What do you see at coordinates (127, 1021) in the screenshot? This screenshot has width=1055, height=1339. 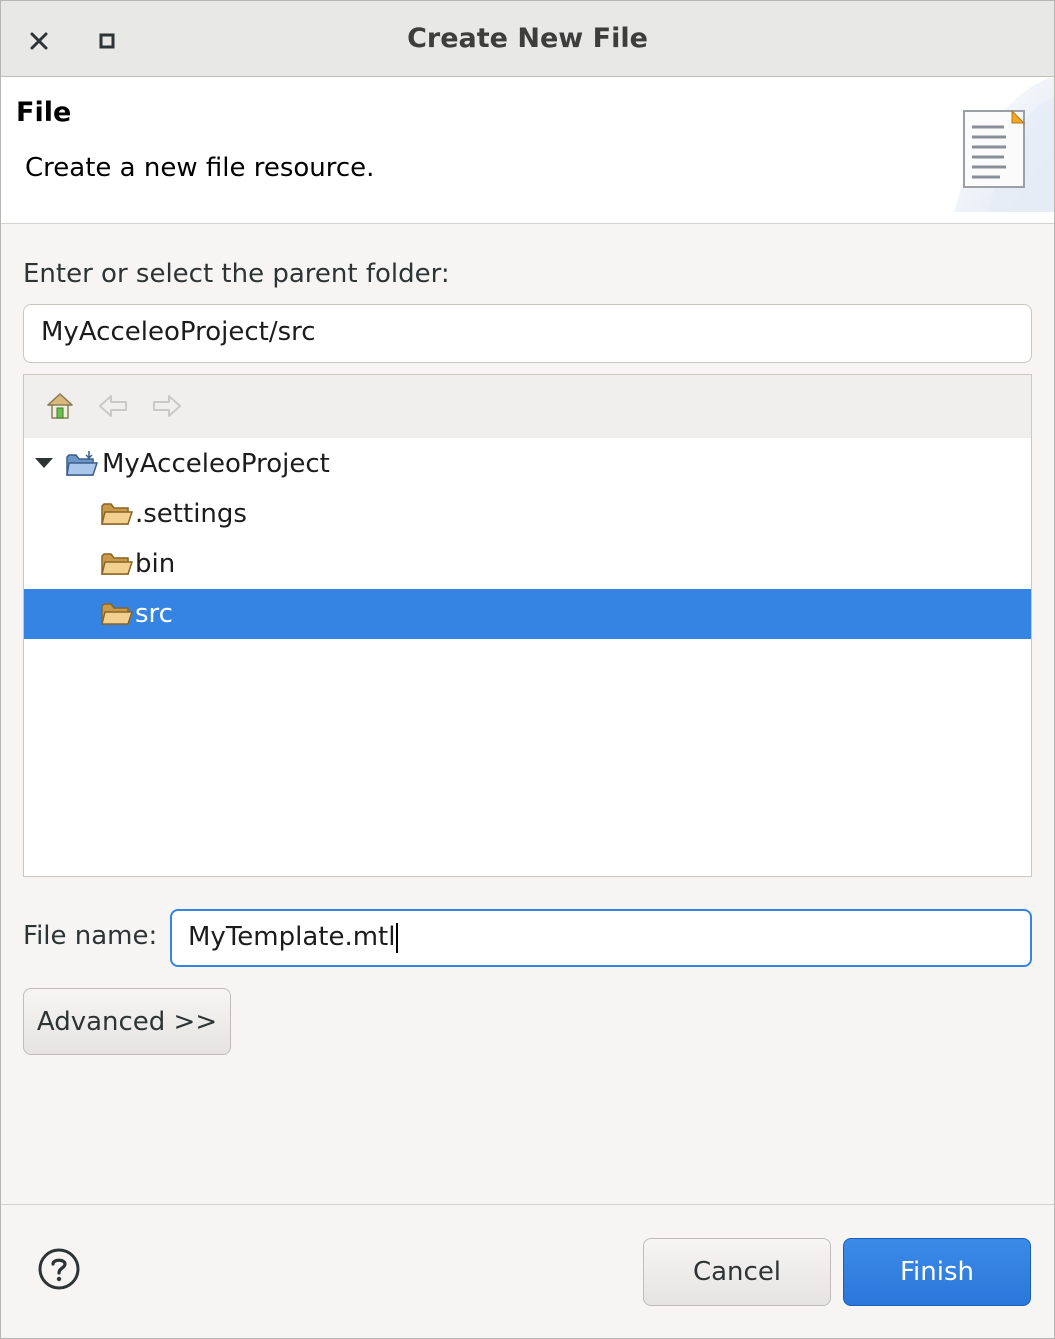 I see `advanced-button: Advanced >>` at bounding box center [127, 1021].